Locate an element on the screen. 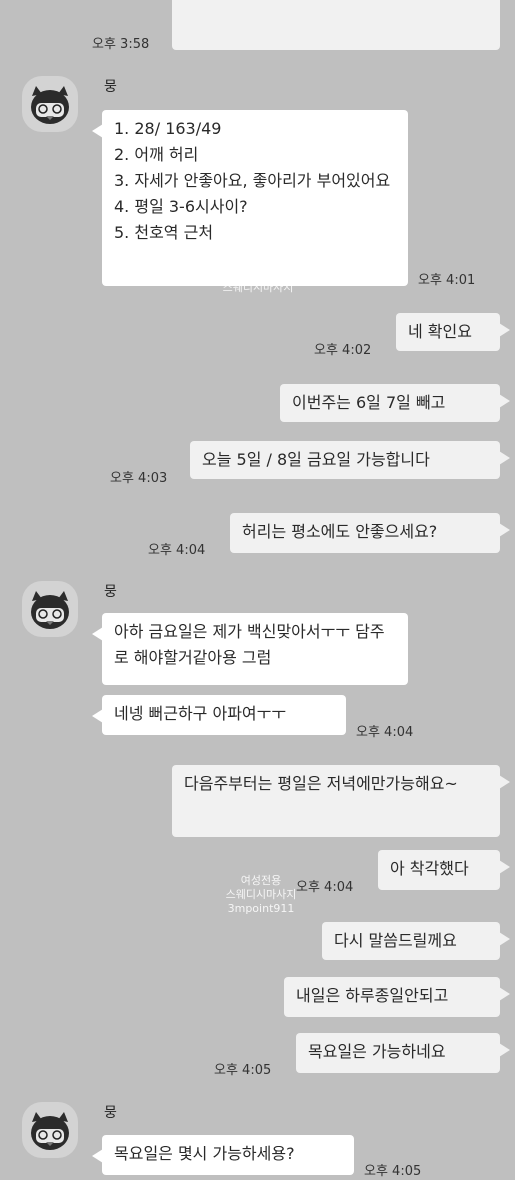 The width and height of the screenshot is (515, 1180). message-bubble-outgoing: 아 착각했다 is located at coordinates (444, 870).